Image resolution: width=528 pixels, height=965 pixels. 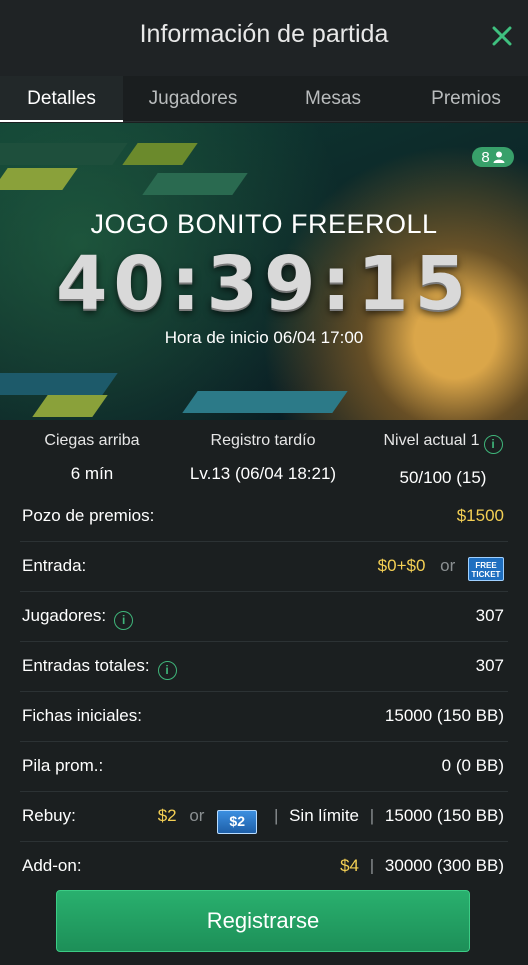 What do you see at coordinates (443, 460) in the screenshot?
I see `current-level-stat: Nivel actual 1i 50/100 (15)` at bounding box center [443, 460].